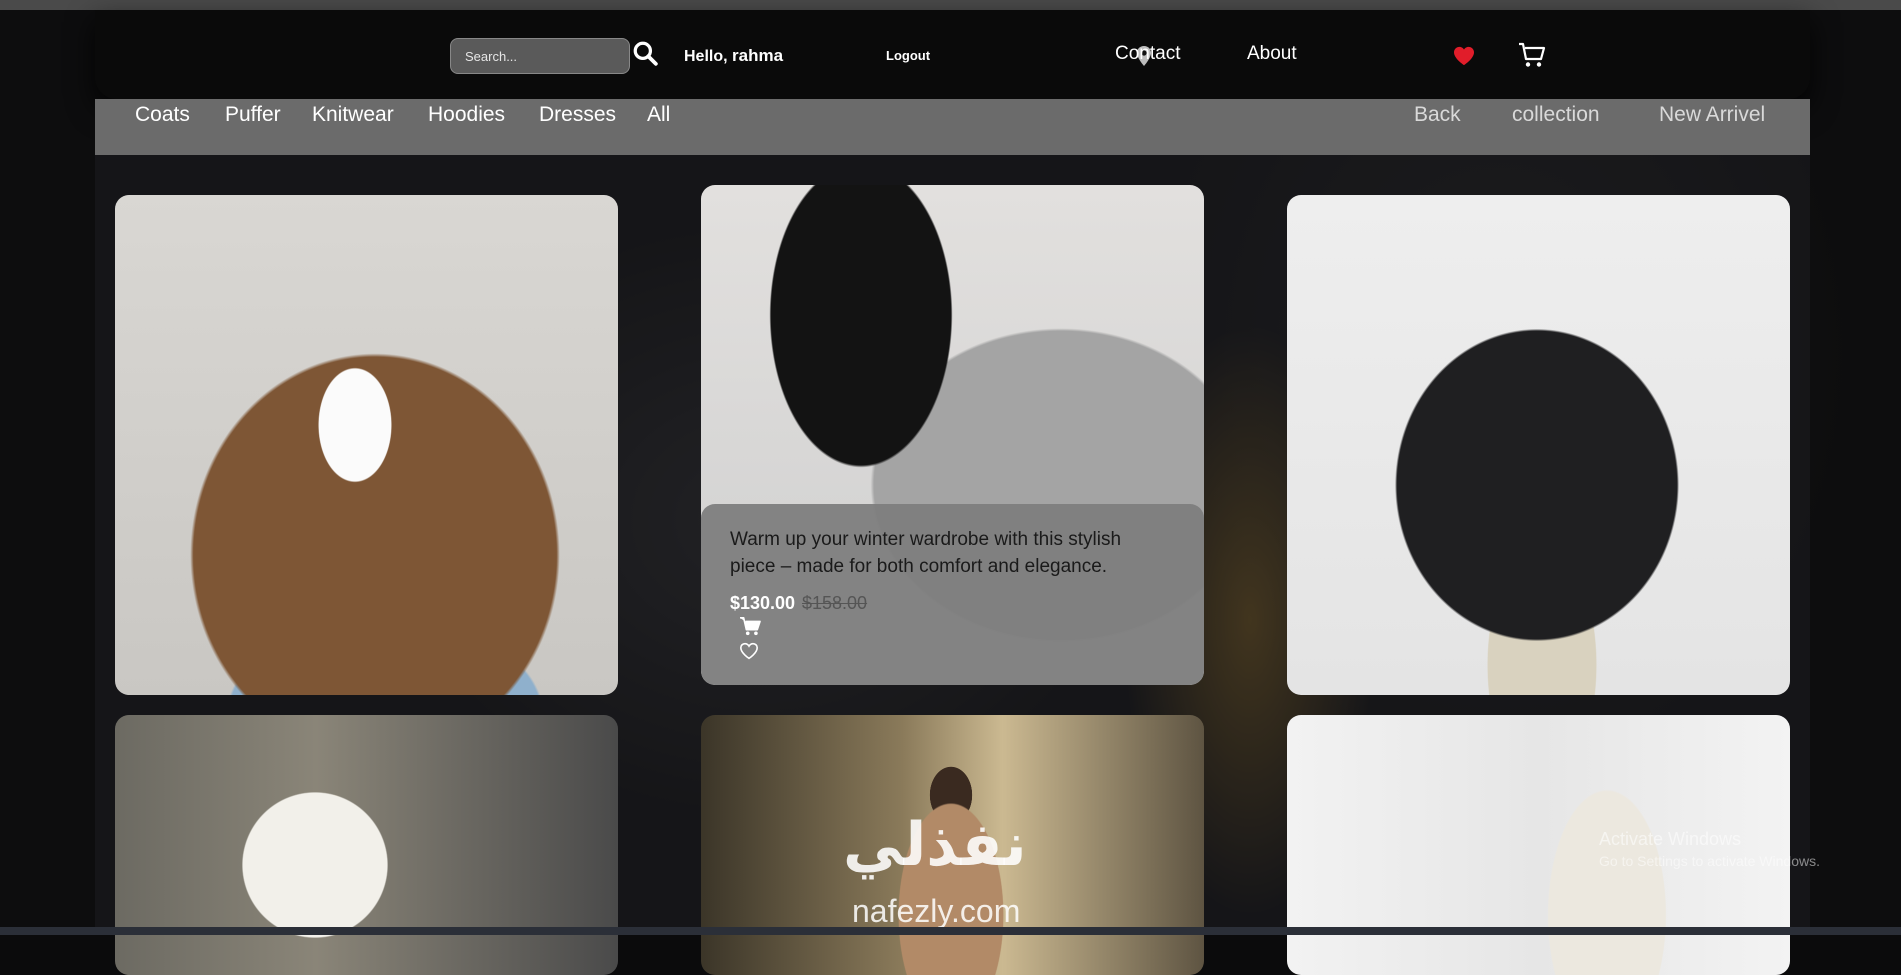 The image size is (1901, 975). Describe the element at coordinates (950, 931) in the screenshot. I see `os-taskbar` at that location.